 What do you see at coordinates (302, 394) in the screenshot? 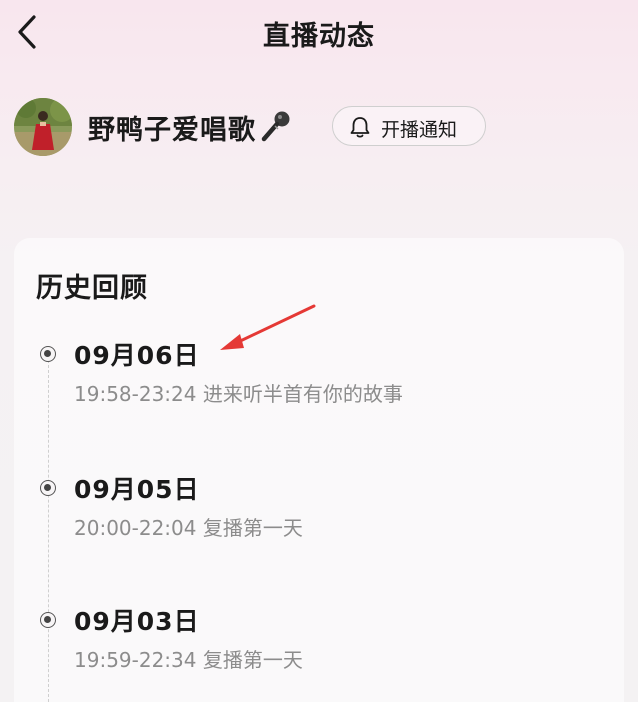
I see `timeline-title: 进来听半首有你的故事` at bounding box center [302, 394].